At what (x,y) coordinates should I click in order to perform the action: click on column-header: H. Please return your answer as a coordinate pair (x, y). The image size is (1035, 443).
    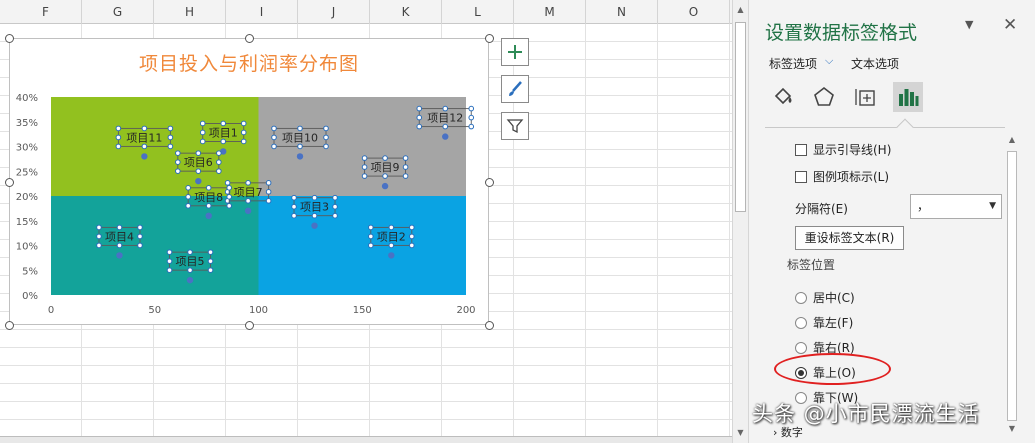
    Looking at the image, I should click on (190, 12).